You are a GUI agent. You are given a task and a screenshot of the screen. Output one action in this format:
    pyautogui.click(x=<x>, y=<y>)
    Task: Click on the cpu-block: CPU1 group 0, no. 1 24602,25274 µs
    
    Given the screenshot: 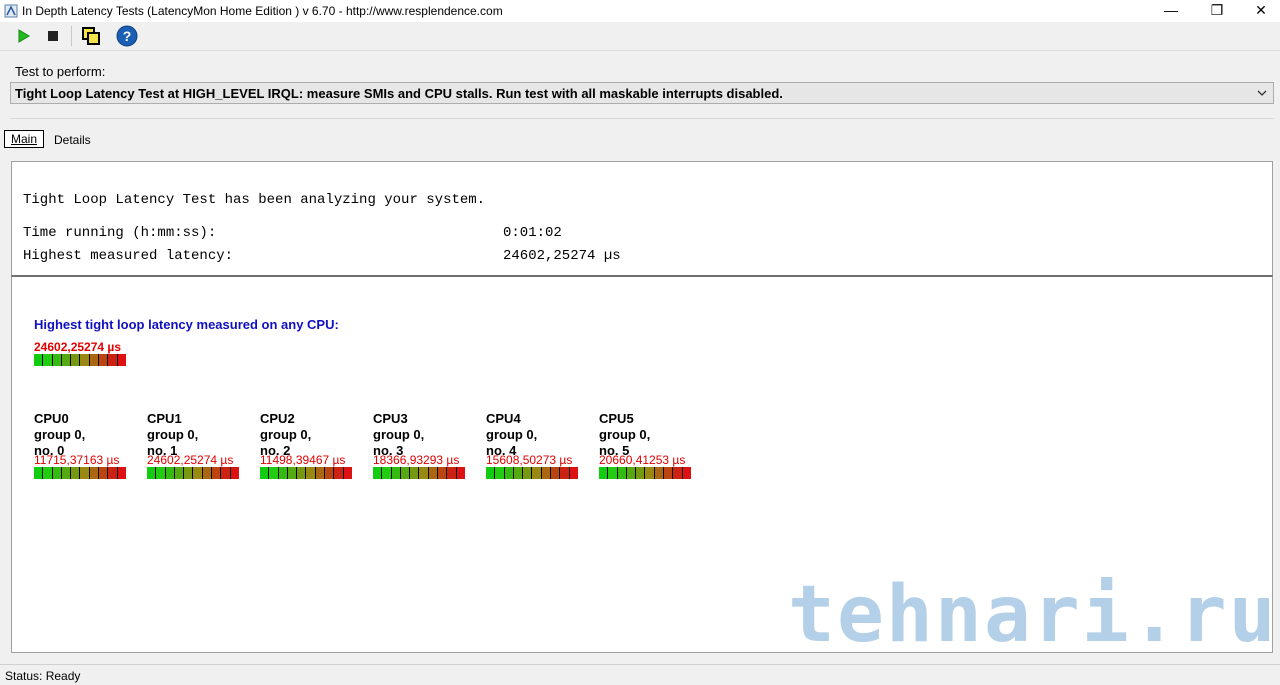 What is the action you would take?
    pyautogui.click(x=202, y=445)
    